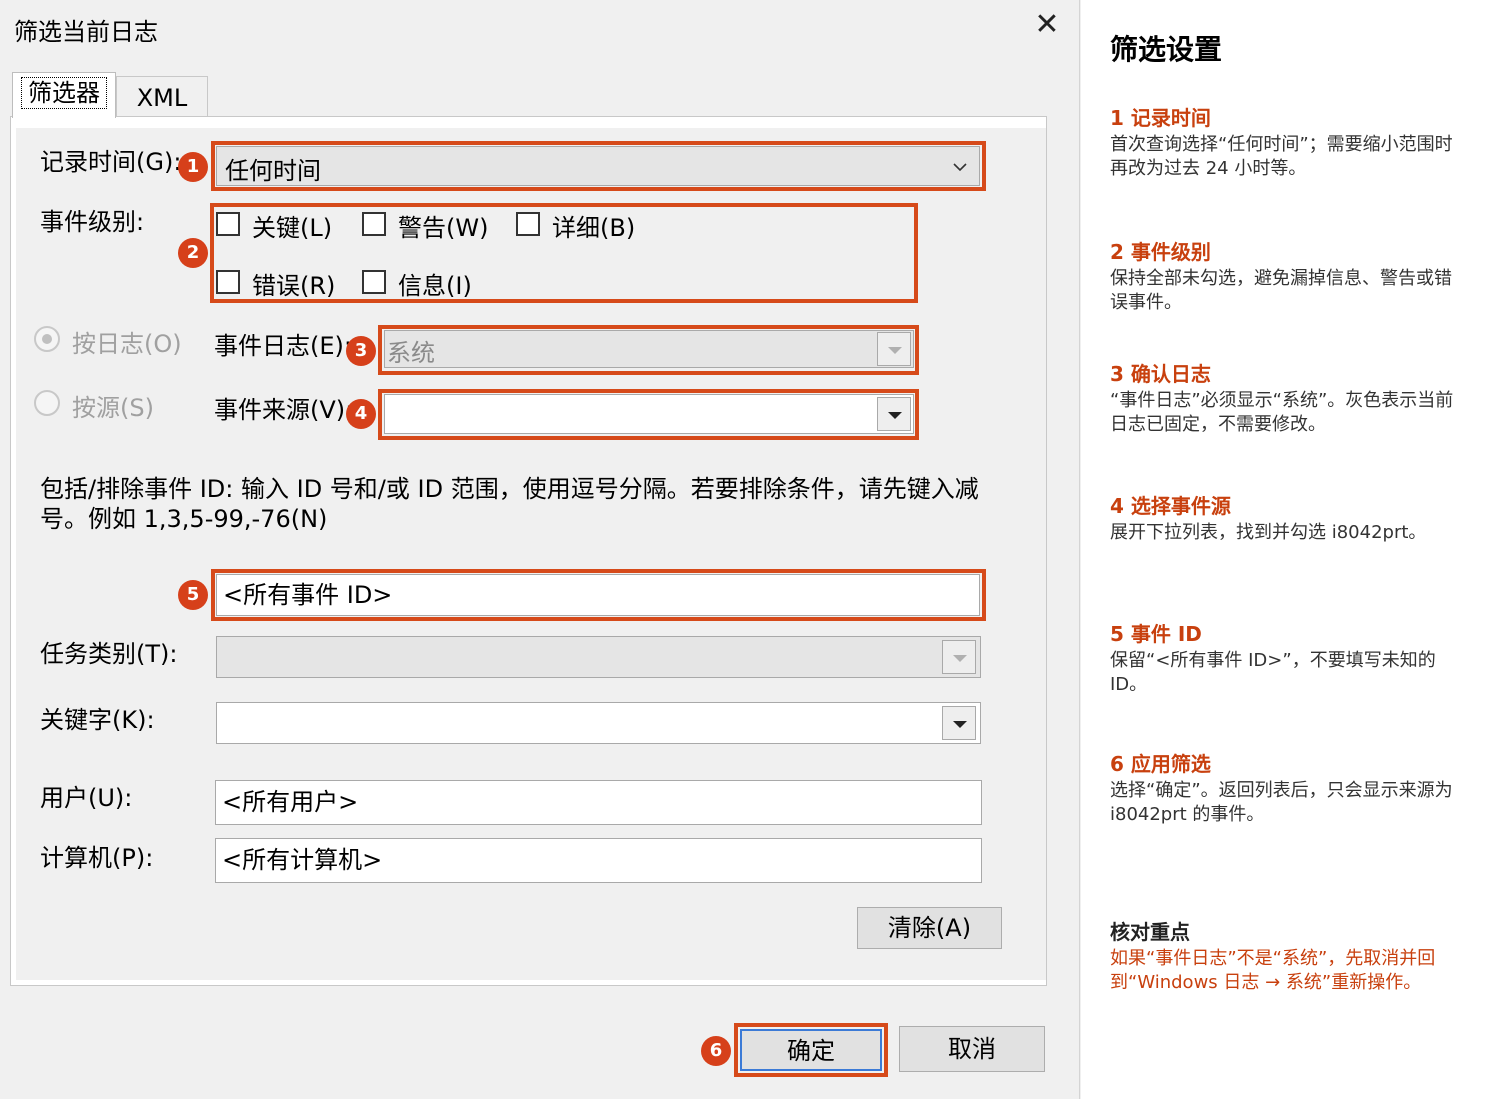 The image size is (1490, 1099). Describe the element at coordinates (47, 403) in the screenshot. I see `radio-by-source` at that location.